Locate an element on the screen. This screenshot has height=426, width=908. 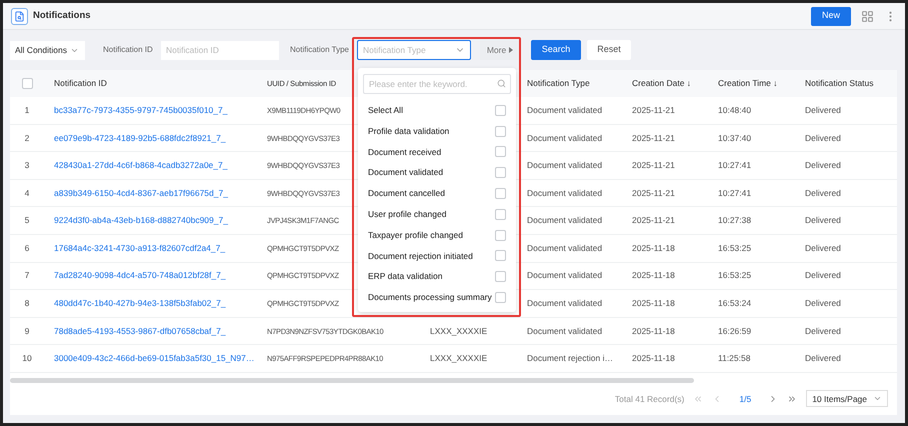
last-page-icon is located at coordinates (792, 399).